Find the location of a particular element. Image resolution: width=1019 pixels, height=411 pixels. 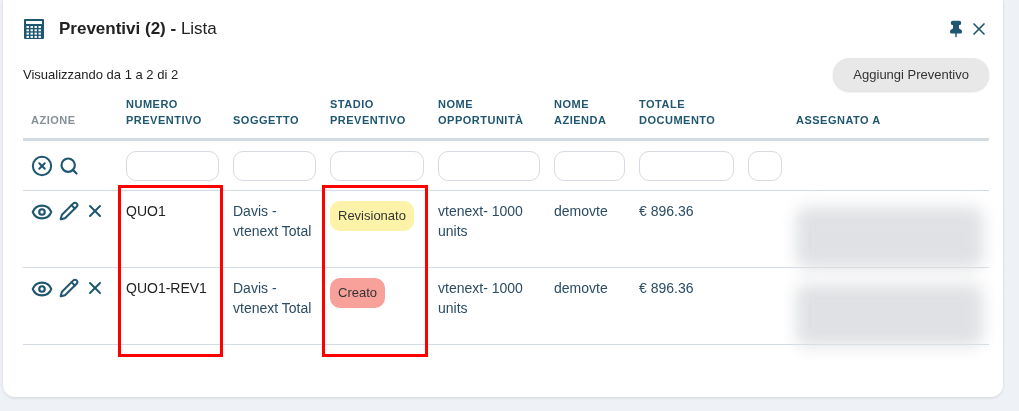

column-header: TOTALE DOCUMENTO is located at coordinates (678, 112).